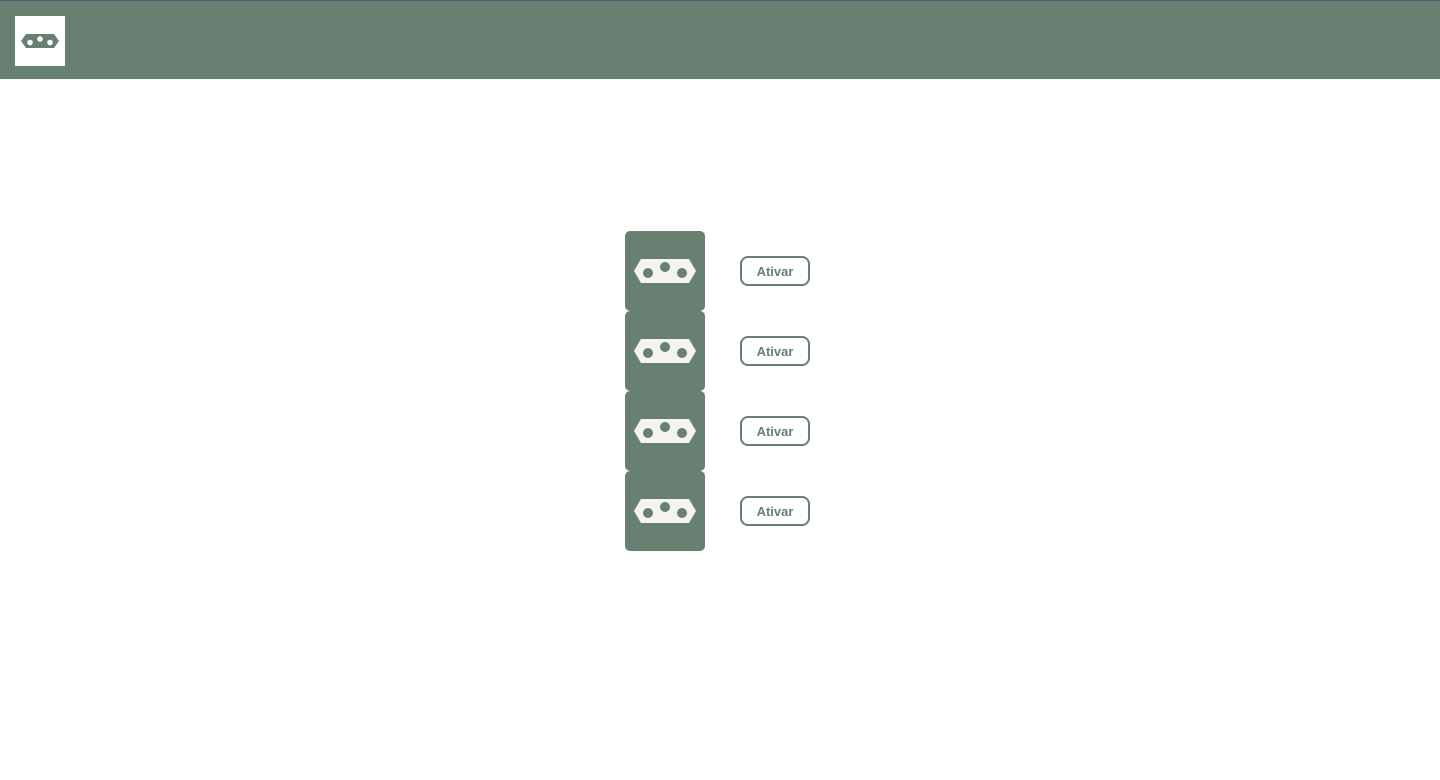  Describe the element at coordinates (720, 351) in the screenshot. I see `outlet-row-2: Ativar` at that location.